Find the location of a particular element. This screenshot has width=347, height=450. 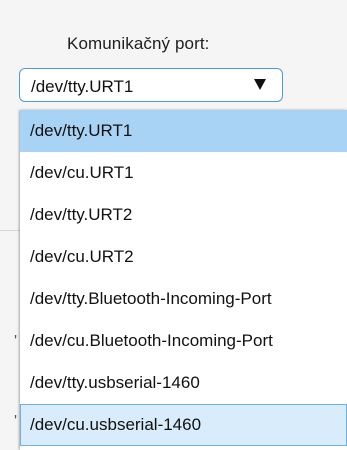

port-option: /dev/tty.Bluetooth-Incoming-Port is located at coordinates (183, 299).